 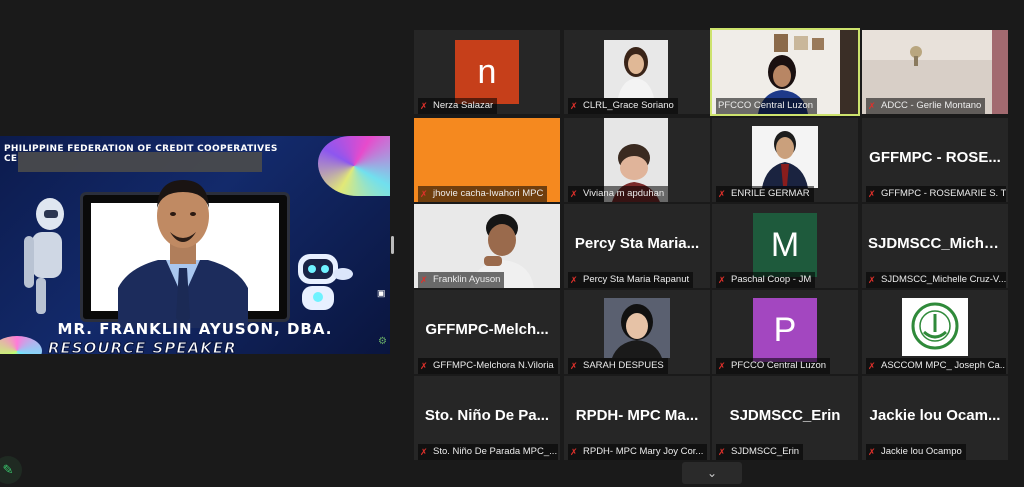 What do you see at coordinates (183, 254) in the screenshot?
I see `speaker-photo` at bounding box center [183, 254].